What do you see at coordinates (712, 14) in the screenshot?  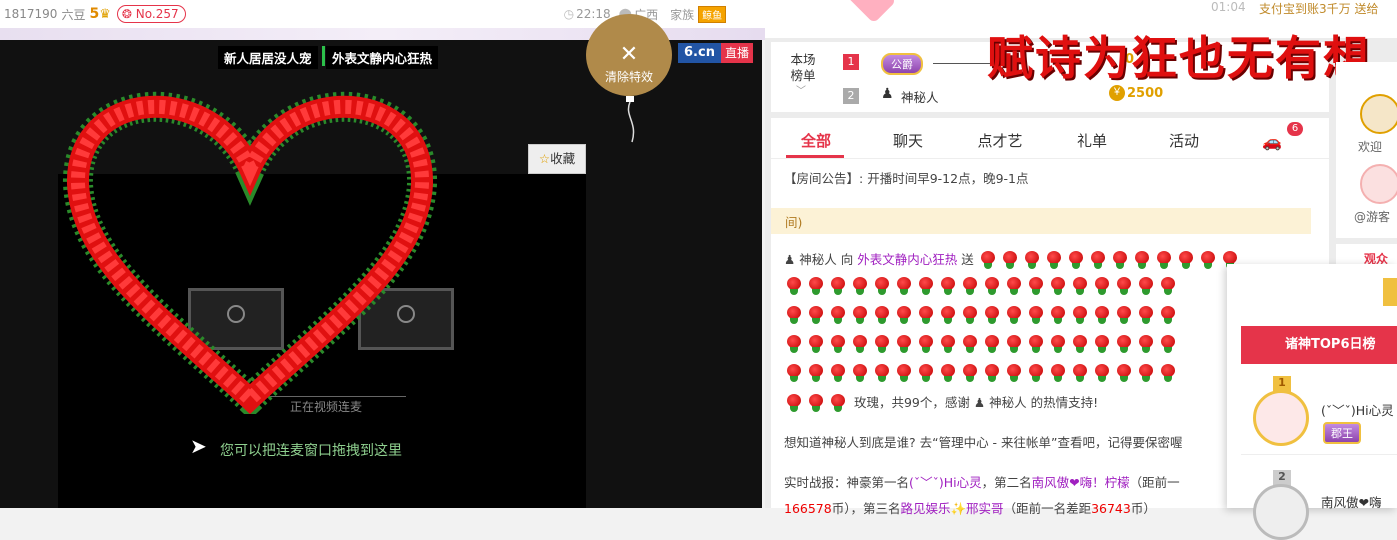 I see `family-badge: 鲸鱼` at bounding box center [712, 14].